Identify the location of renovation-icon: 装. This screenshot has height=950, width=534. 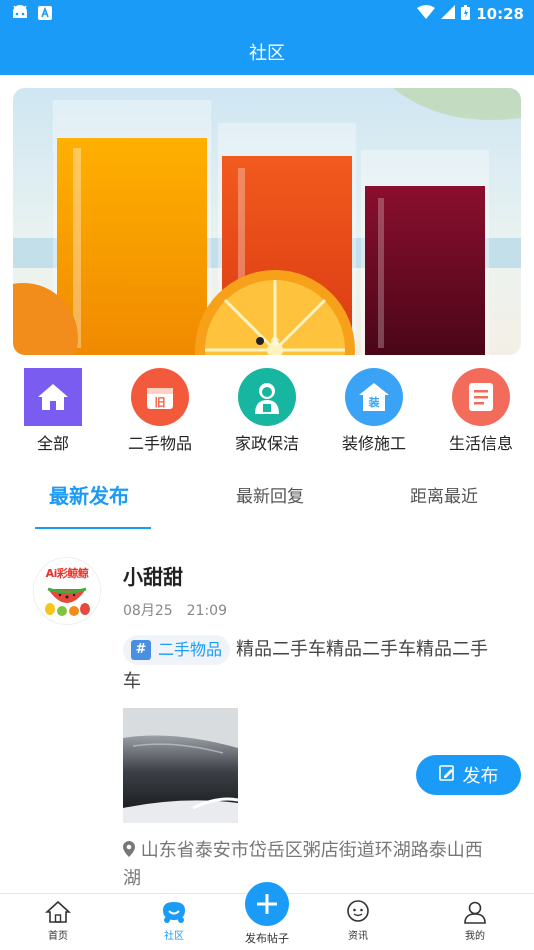
(374, 397).